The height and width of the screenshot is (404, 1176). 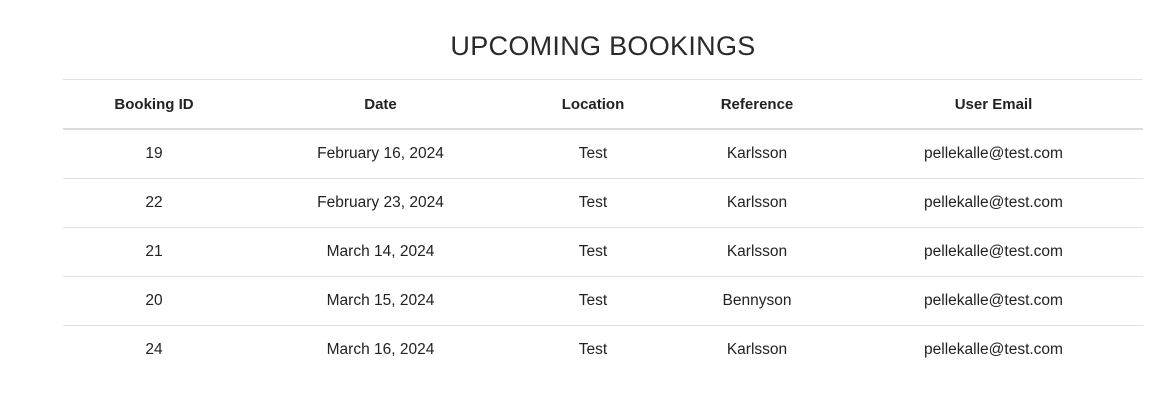 I want to click on column-header-booking-id: Booking ID, so click(x=154, y=104).